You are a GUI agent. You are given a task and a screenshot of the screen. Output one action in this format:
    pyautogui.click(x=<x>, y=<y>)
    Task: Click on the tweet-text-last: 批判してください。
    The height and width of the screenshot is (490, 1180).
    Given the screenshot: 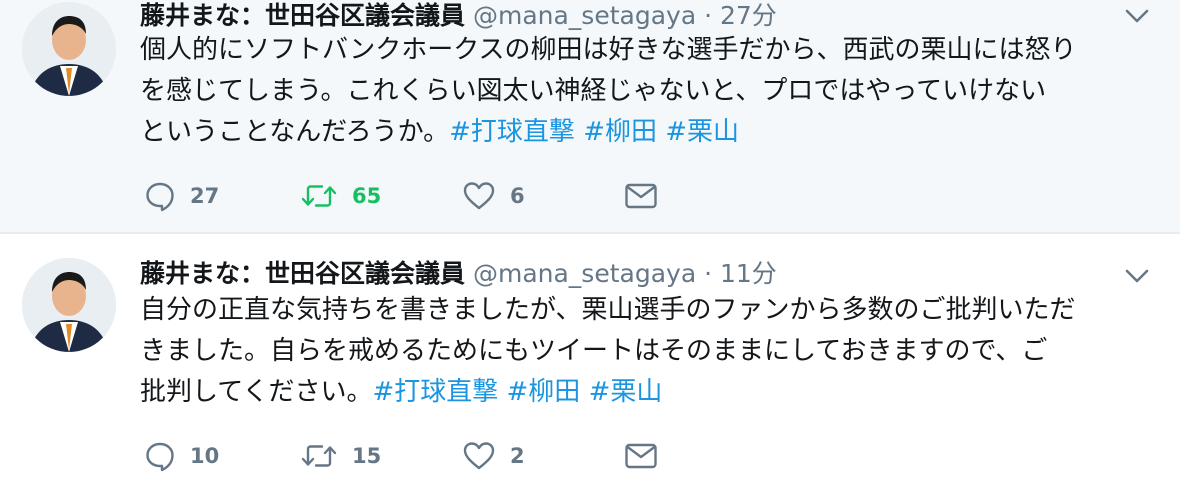 What is the action you would take?
    pyautogui.click(x=256, y=392)
    